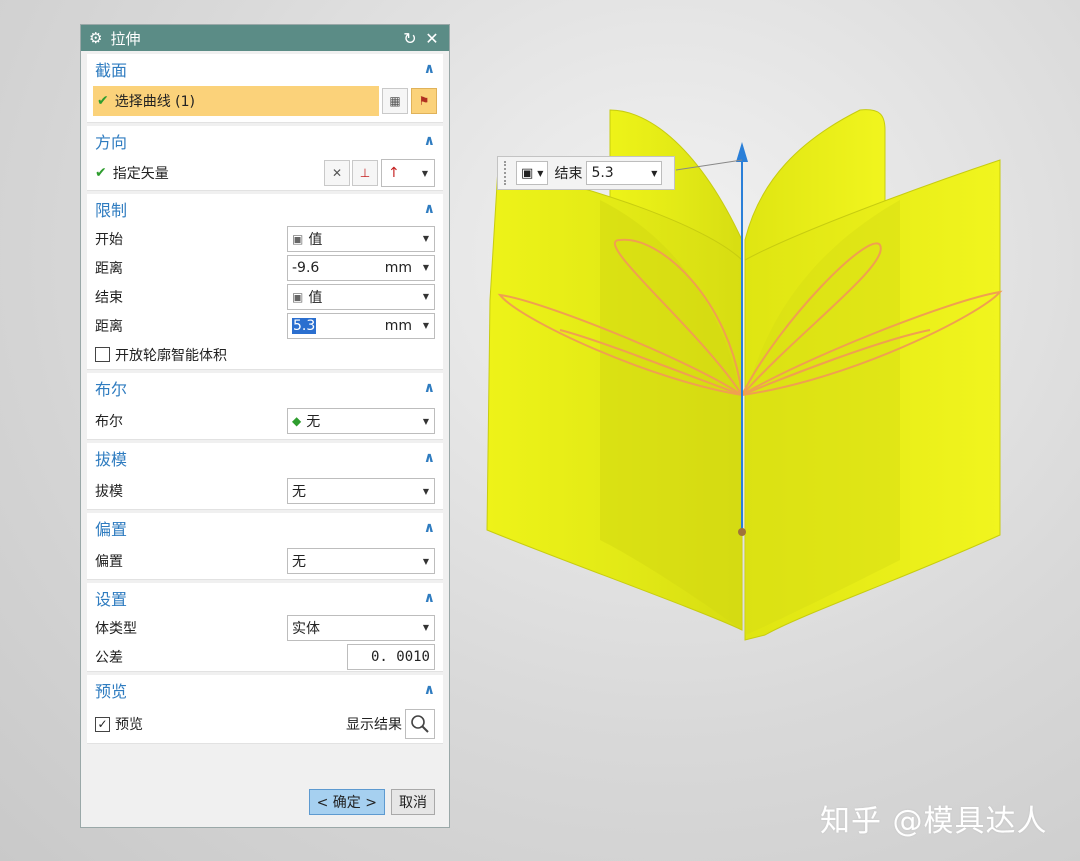 The height and width of the screenshot is (861, 1080). Describe the element at coordinates (265, 173) in the screenshot. I see `specify-vector-row: ✔ 指定矢量 ✕ ⊥ ↑ ▼` at that location.